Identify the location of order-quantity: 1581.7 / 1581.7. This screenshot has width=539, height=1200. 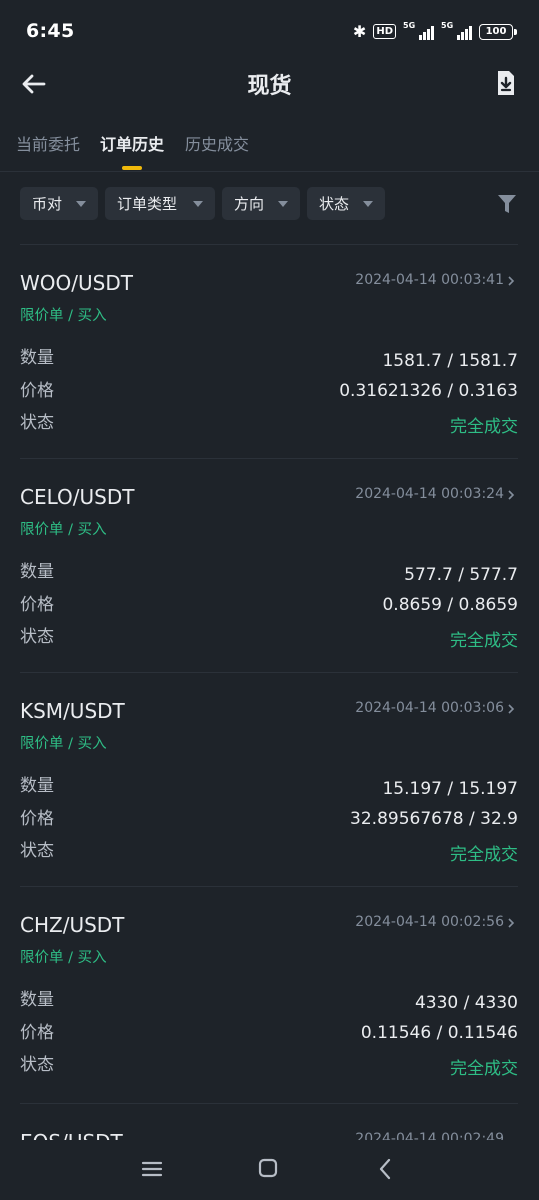
(450, 361).